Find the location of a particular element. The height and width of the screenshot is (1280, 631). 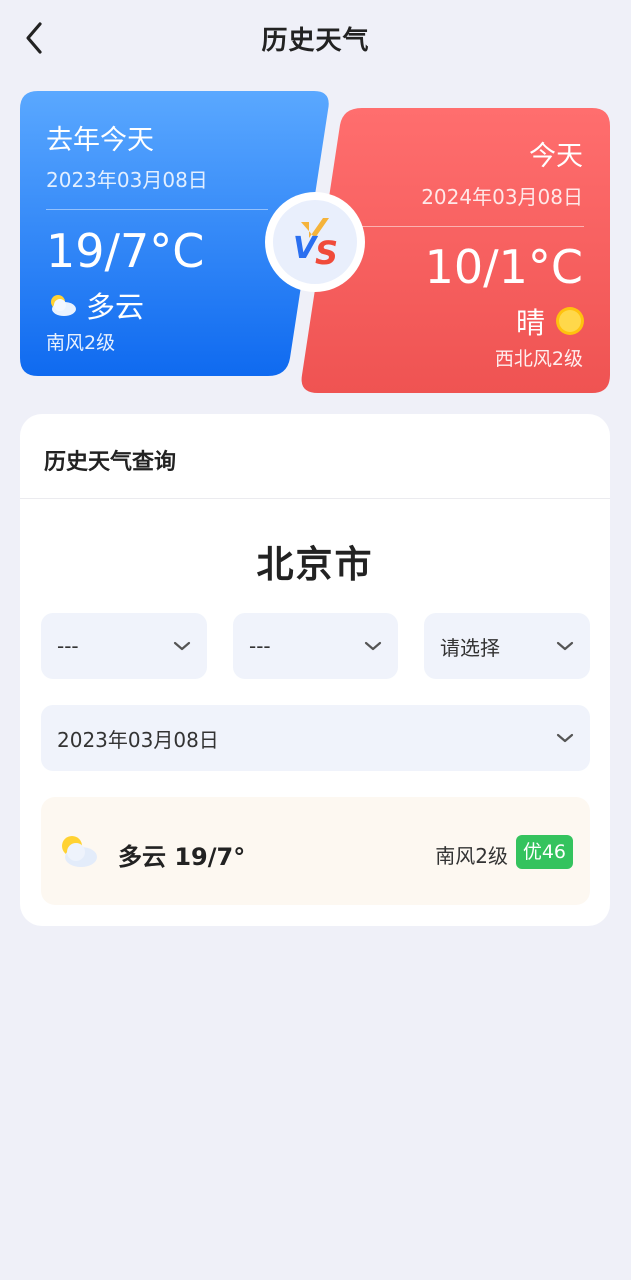

last-year-divider is located at coordinates (157, 209).